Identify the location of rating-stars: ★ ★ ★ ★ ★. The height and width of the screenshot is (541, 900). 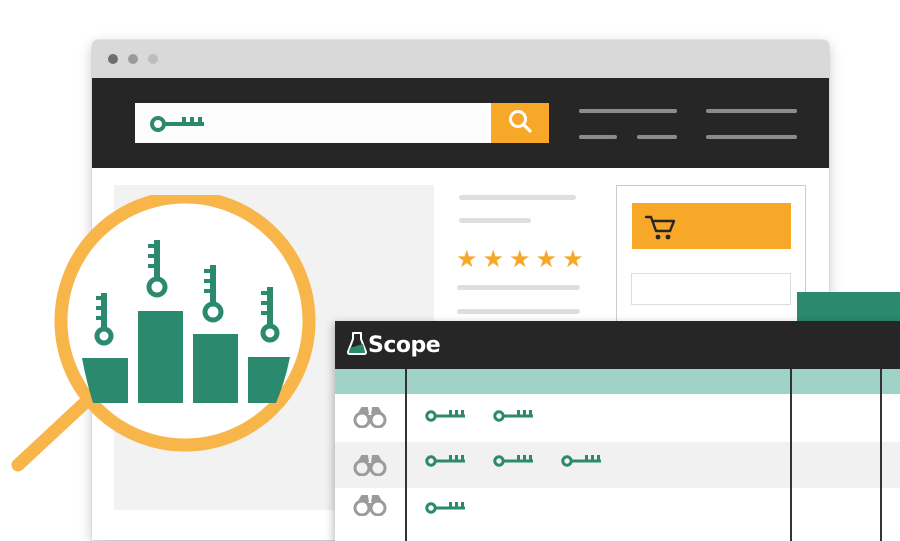
(520, 259).